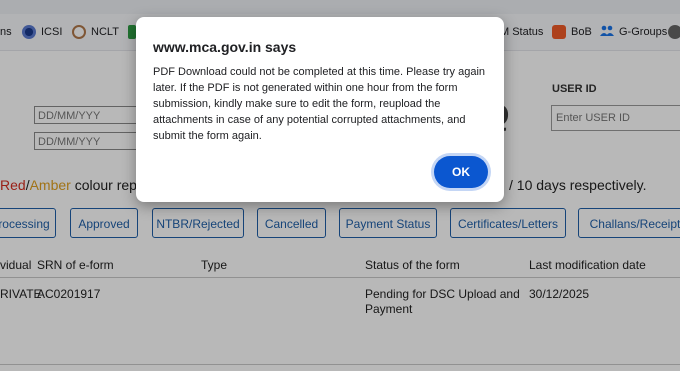  I want to click on ok-button: OK, so click(461, 172).